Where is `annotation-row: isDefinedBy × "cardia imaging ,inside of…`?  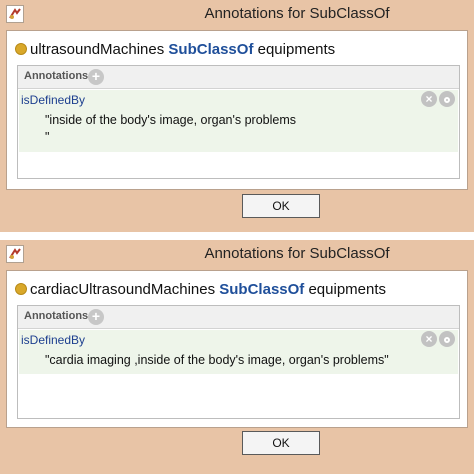 annotation-row: isDefinedBy × "cardia imaging ,inside of… is located at coordinates (238, 352).